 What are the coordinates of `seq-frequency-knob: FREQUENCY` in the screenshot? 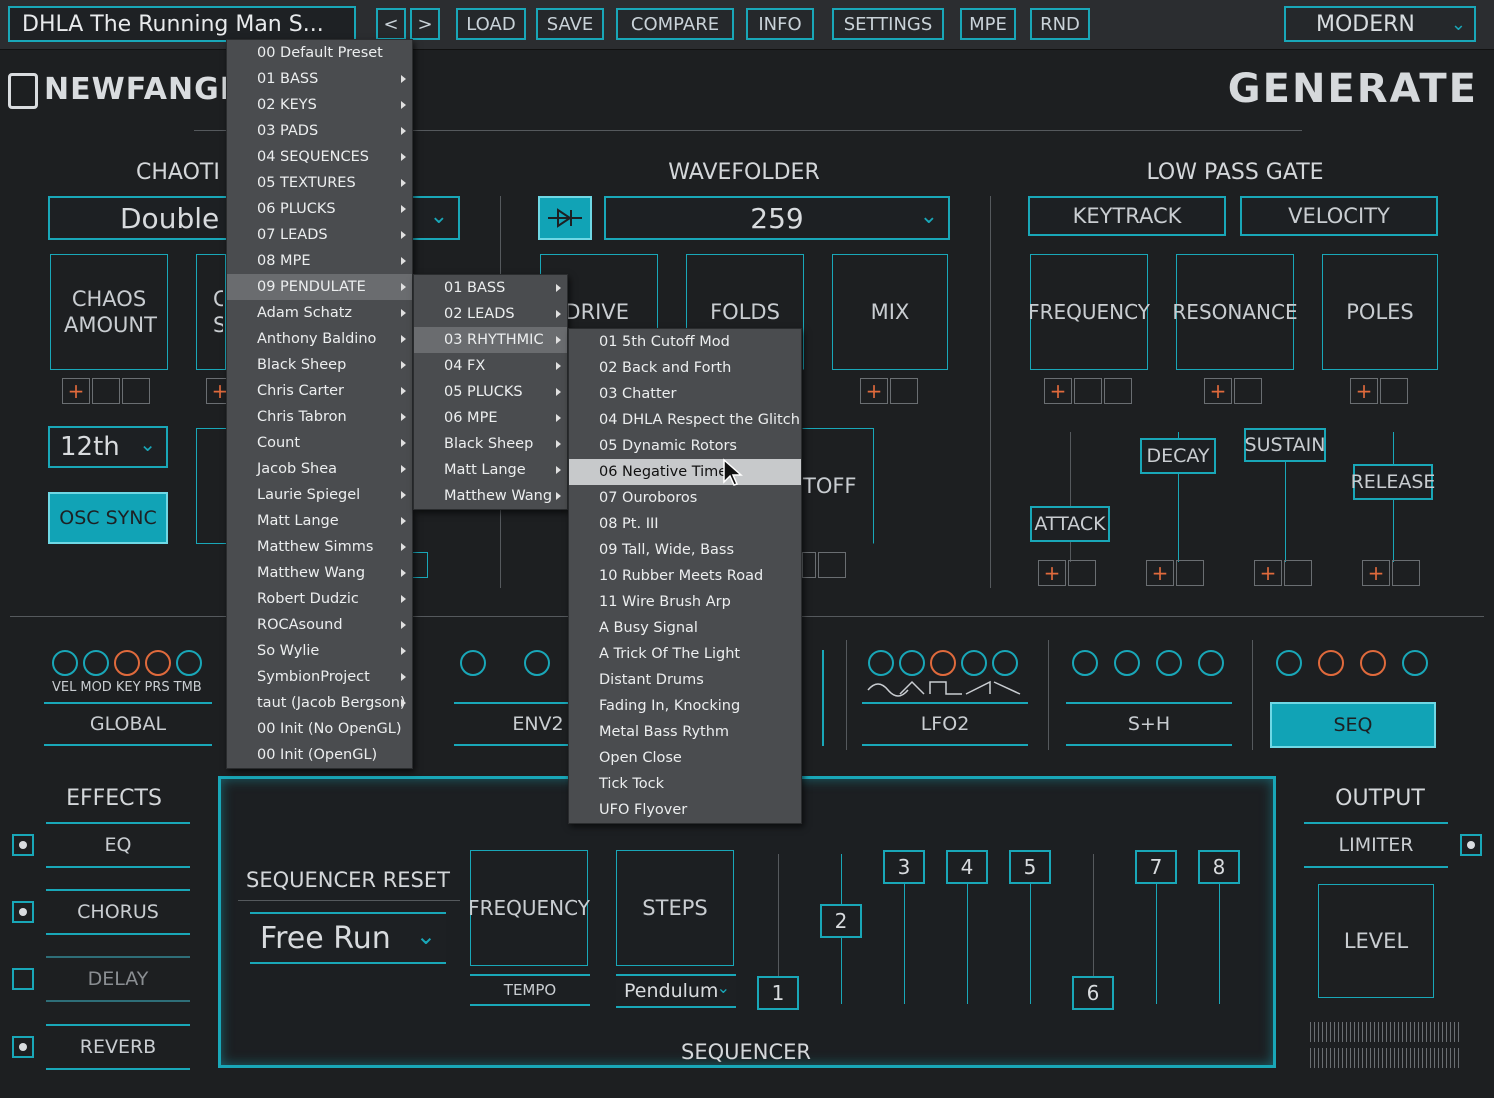 It's located at (529, 908).